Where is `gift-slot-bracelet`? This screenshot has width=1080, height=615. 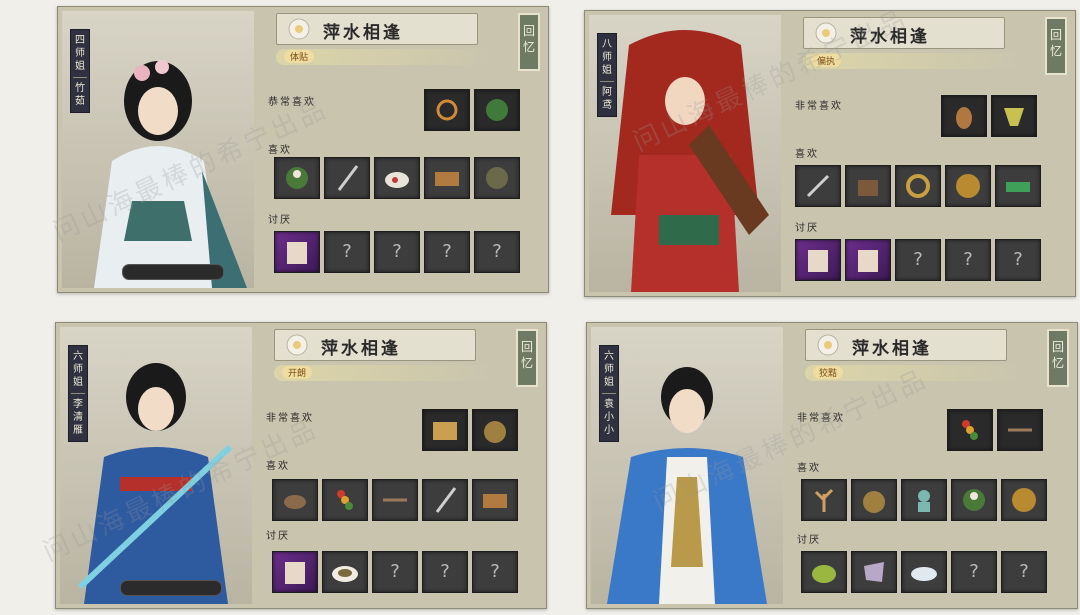
gift-slot-bracelet is located at coordinates (918, 186).